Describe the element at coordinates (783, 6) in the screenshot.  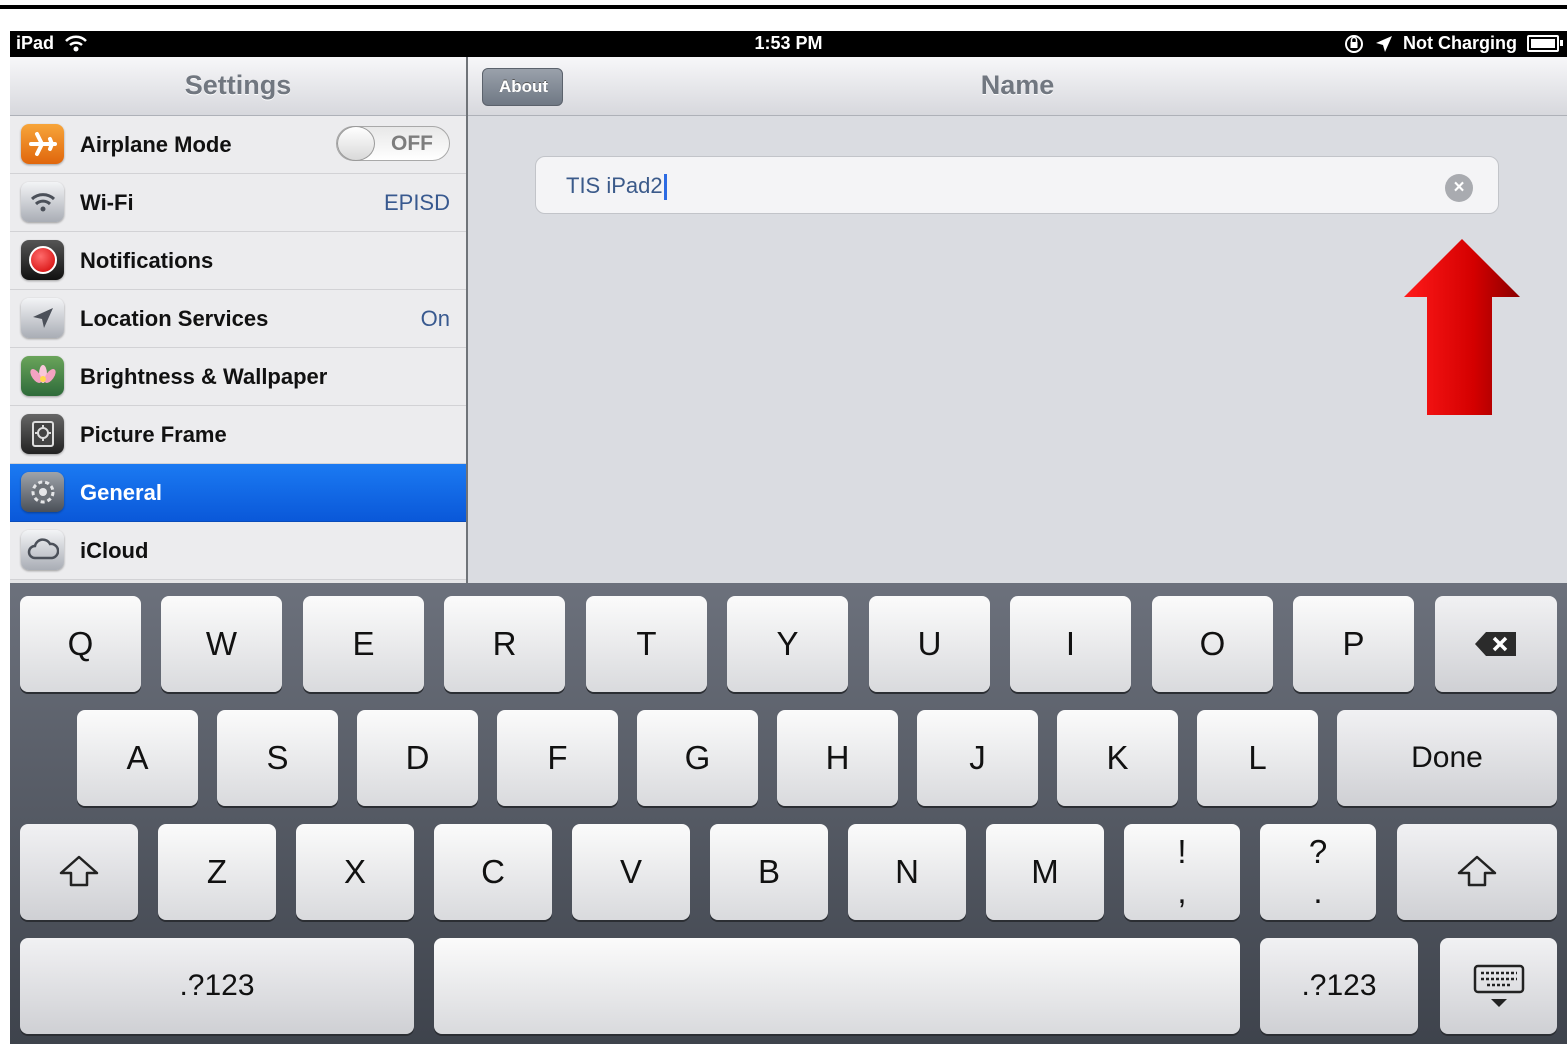
I see `top-border` at that location.